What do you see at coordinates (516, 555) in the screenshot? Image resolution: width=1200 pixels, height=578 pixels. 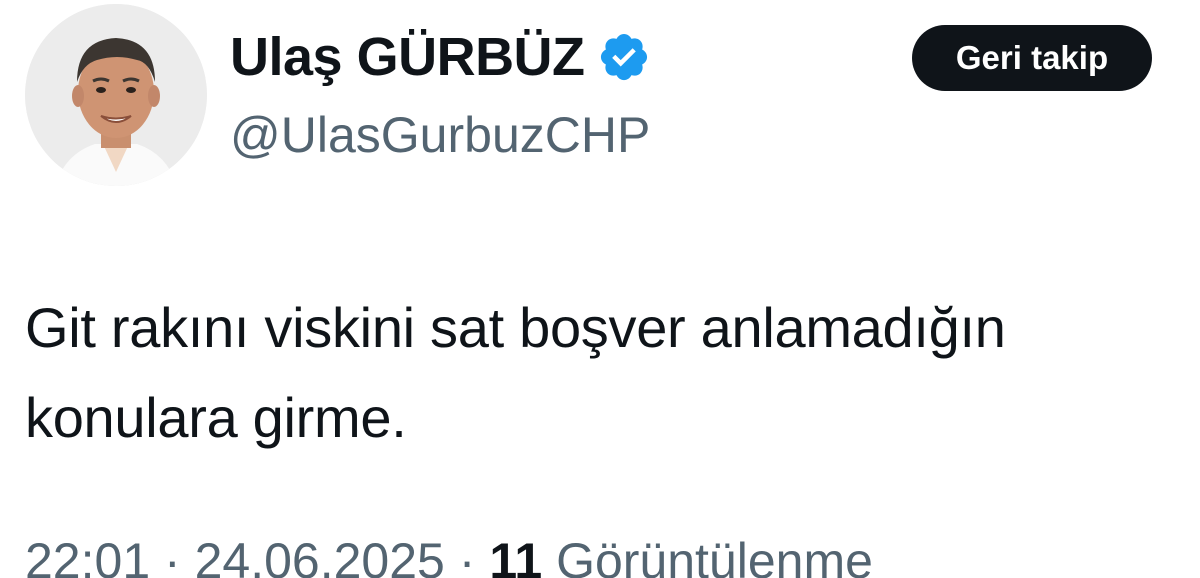 I see `views-count: 11` at bounding box center [516, 555].